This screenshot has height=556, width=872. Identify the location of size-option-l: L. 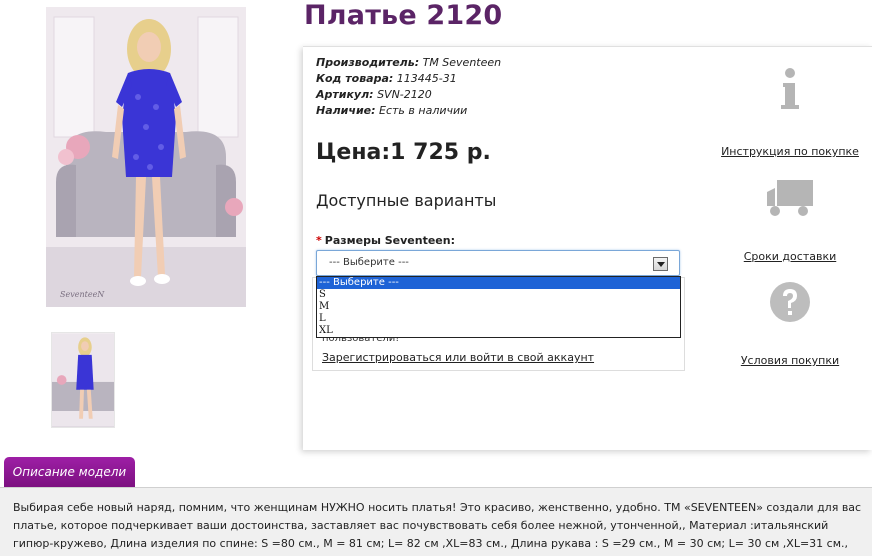
(498, 319).